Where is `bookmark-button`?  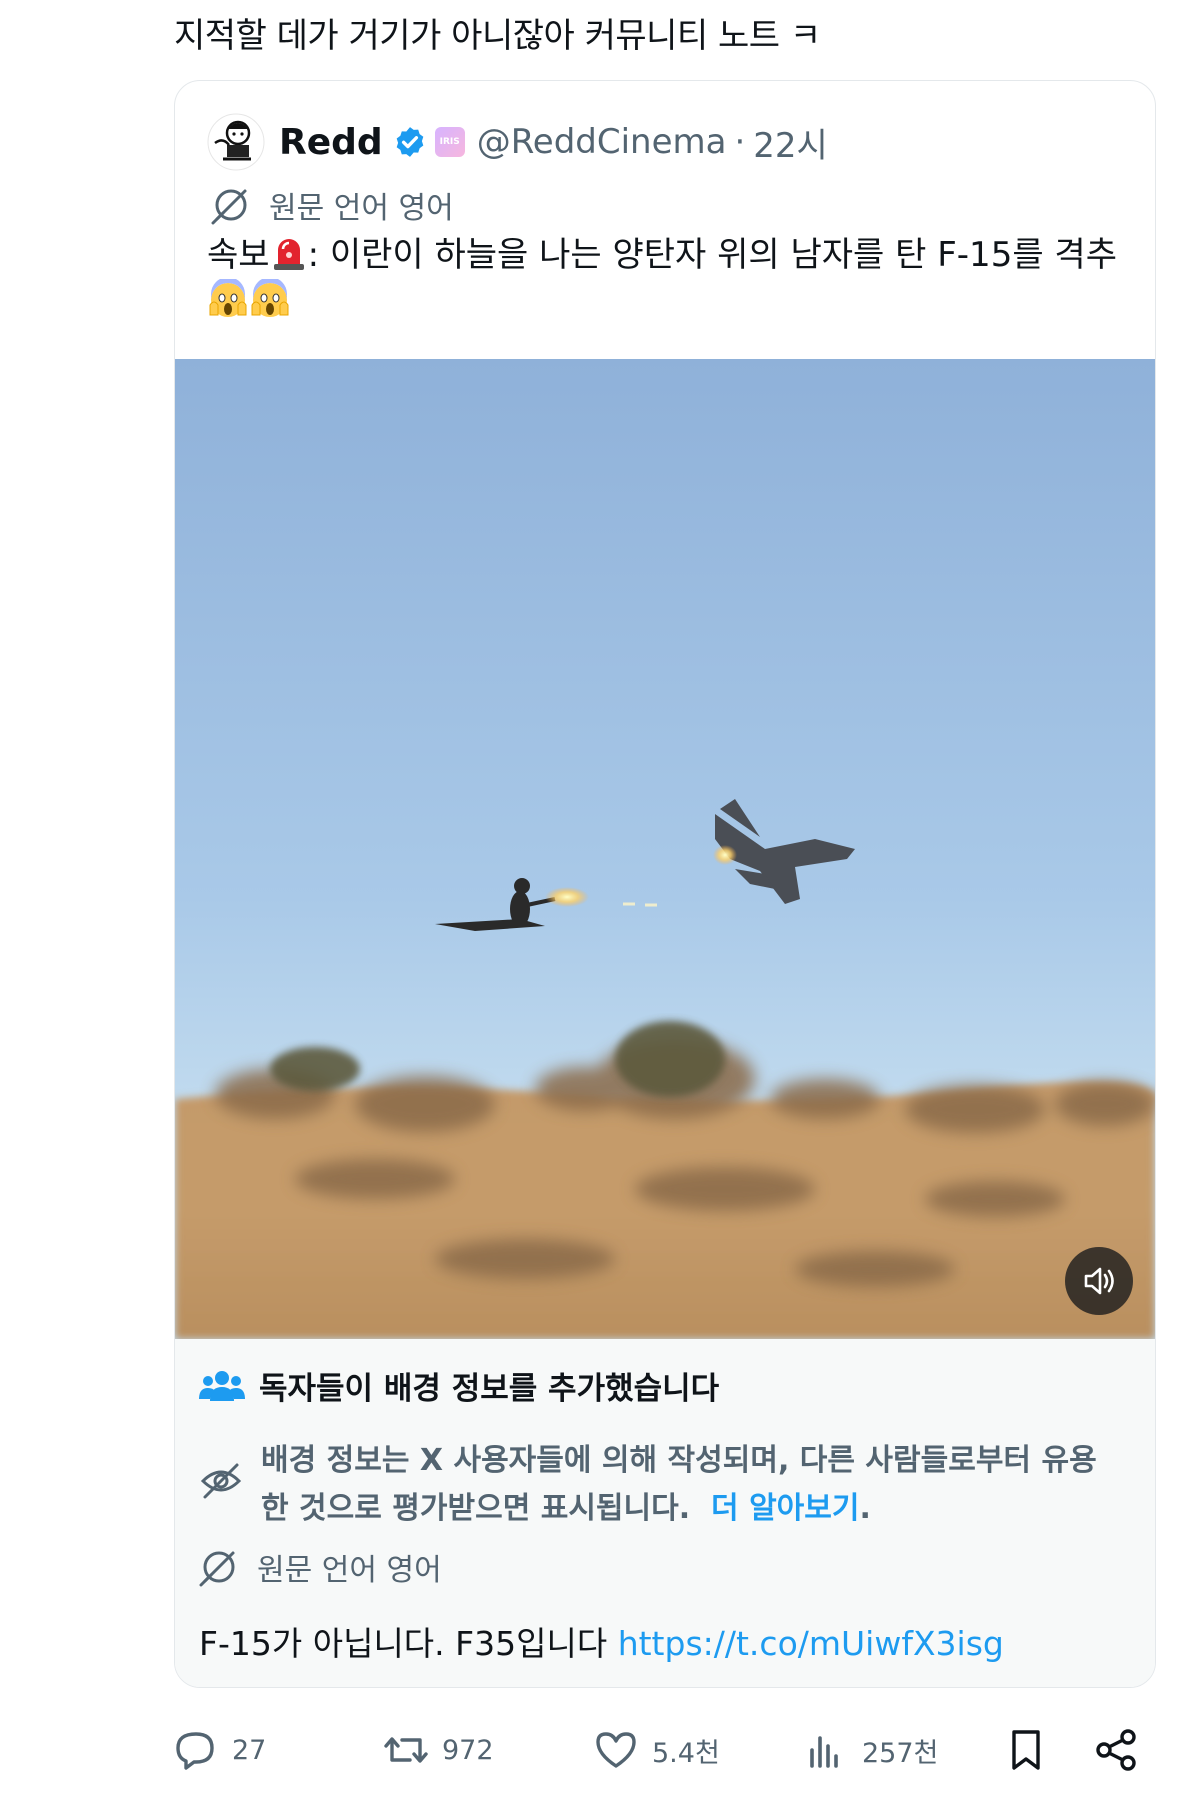
bookmark-button is located at coordinates (1033, 1750).